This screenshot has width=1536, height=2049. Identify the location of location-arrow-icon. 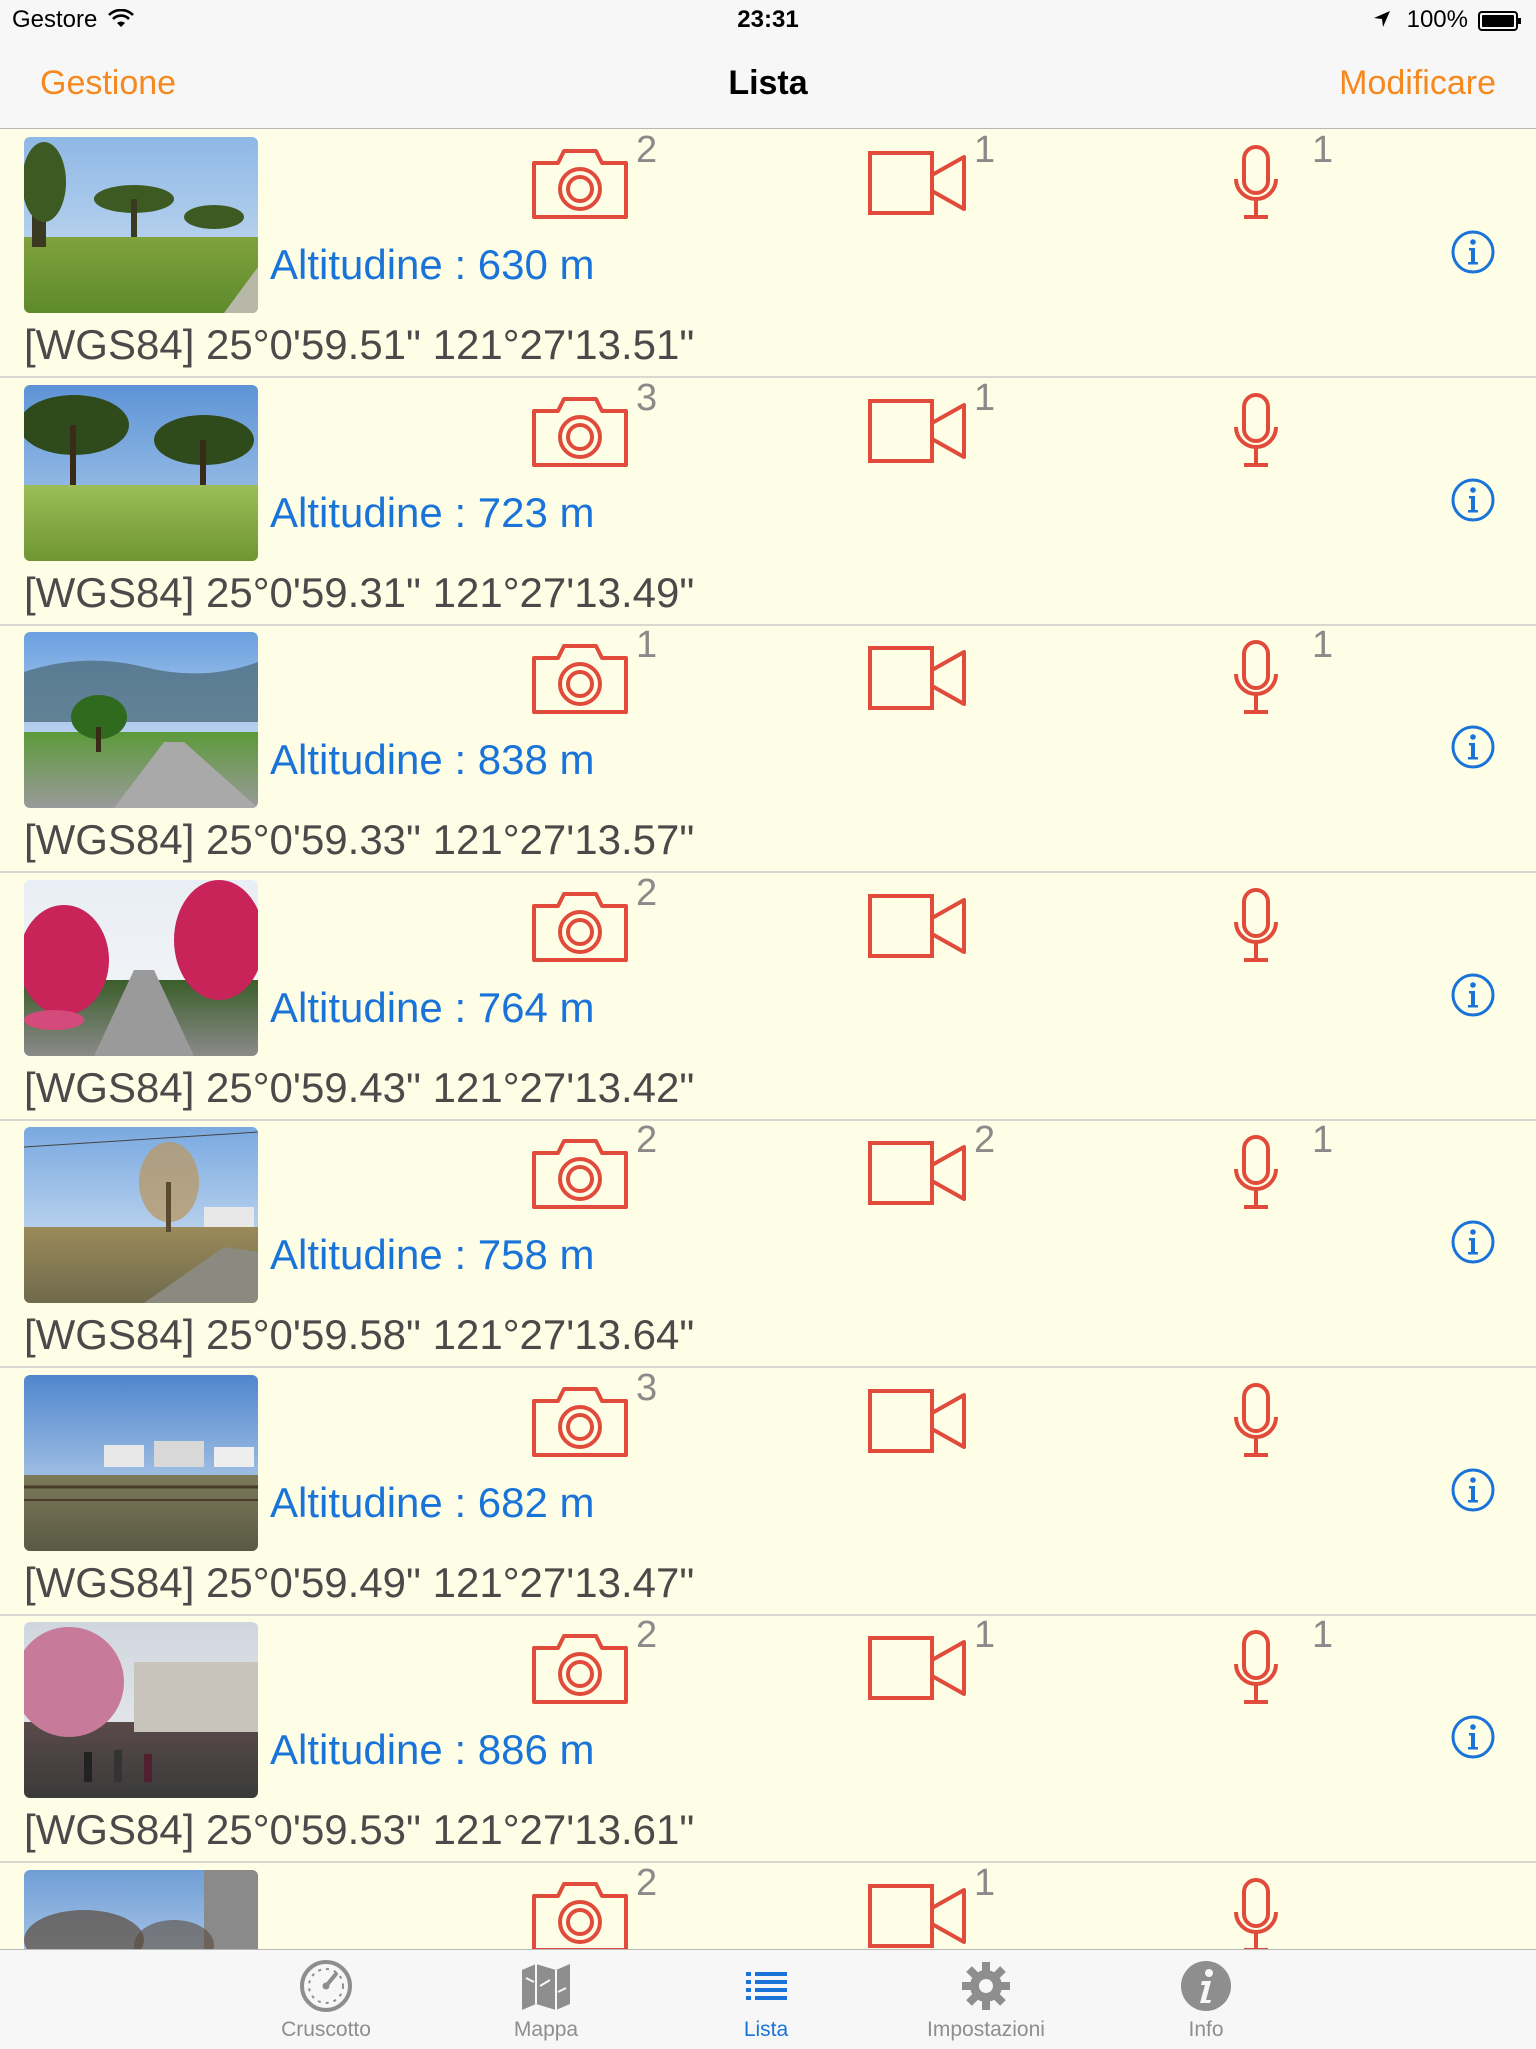
(1382, 22).